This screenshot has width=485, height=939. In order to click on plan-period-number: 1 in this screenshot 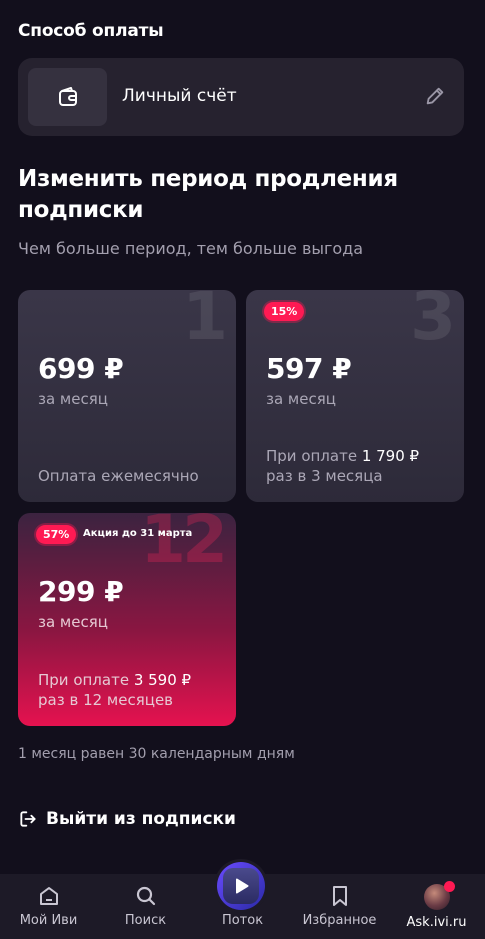, I will do `click(205, 322)`.